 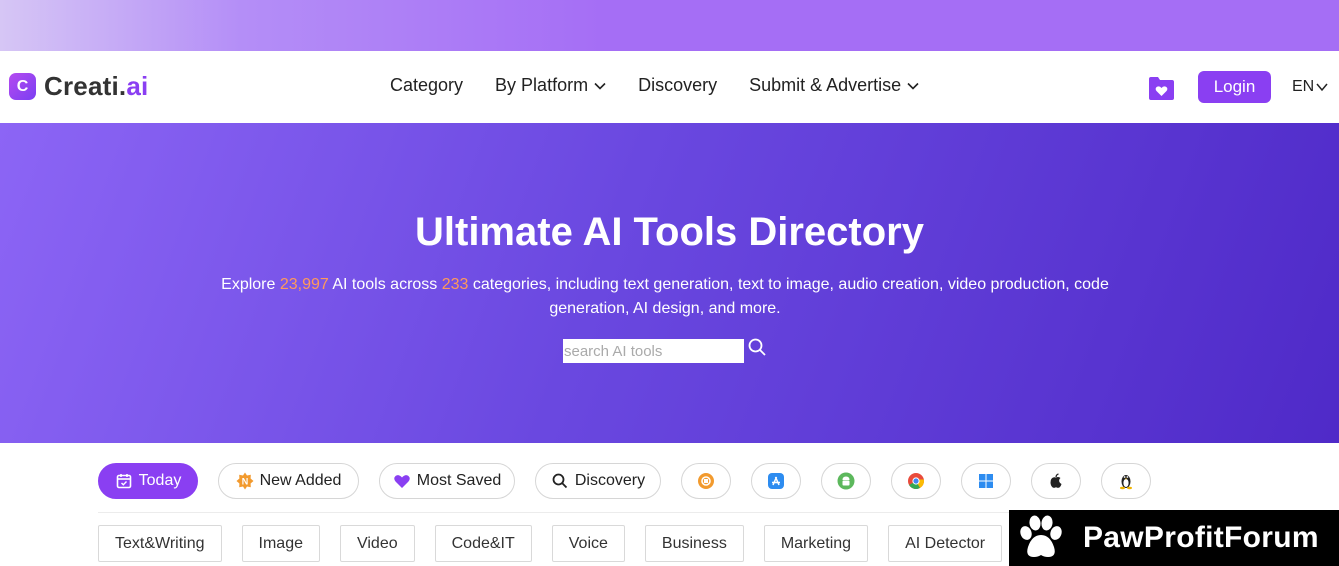 I want to click on category-count: 233, so click(x=455, y=284).